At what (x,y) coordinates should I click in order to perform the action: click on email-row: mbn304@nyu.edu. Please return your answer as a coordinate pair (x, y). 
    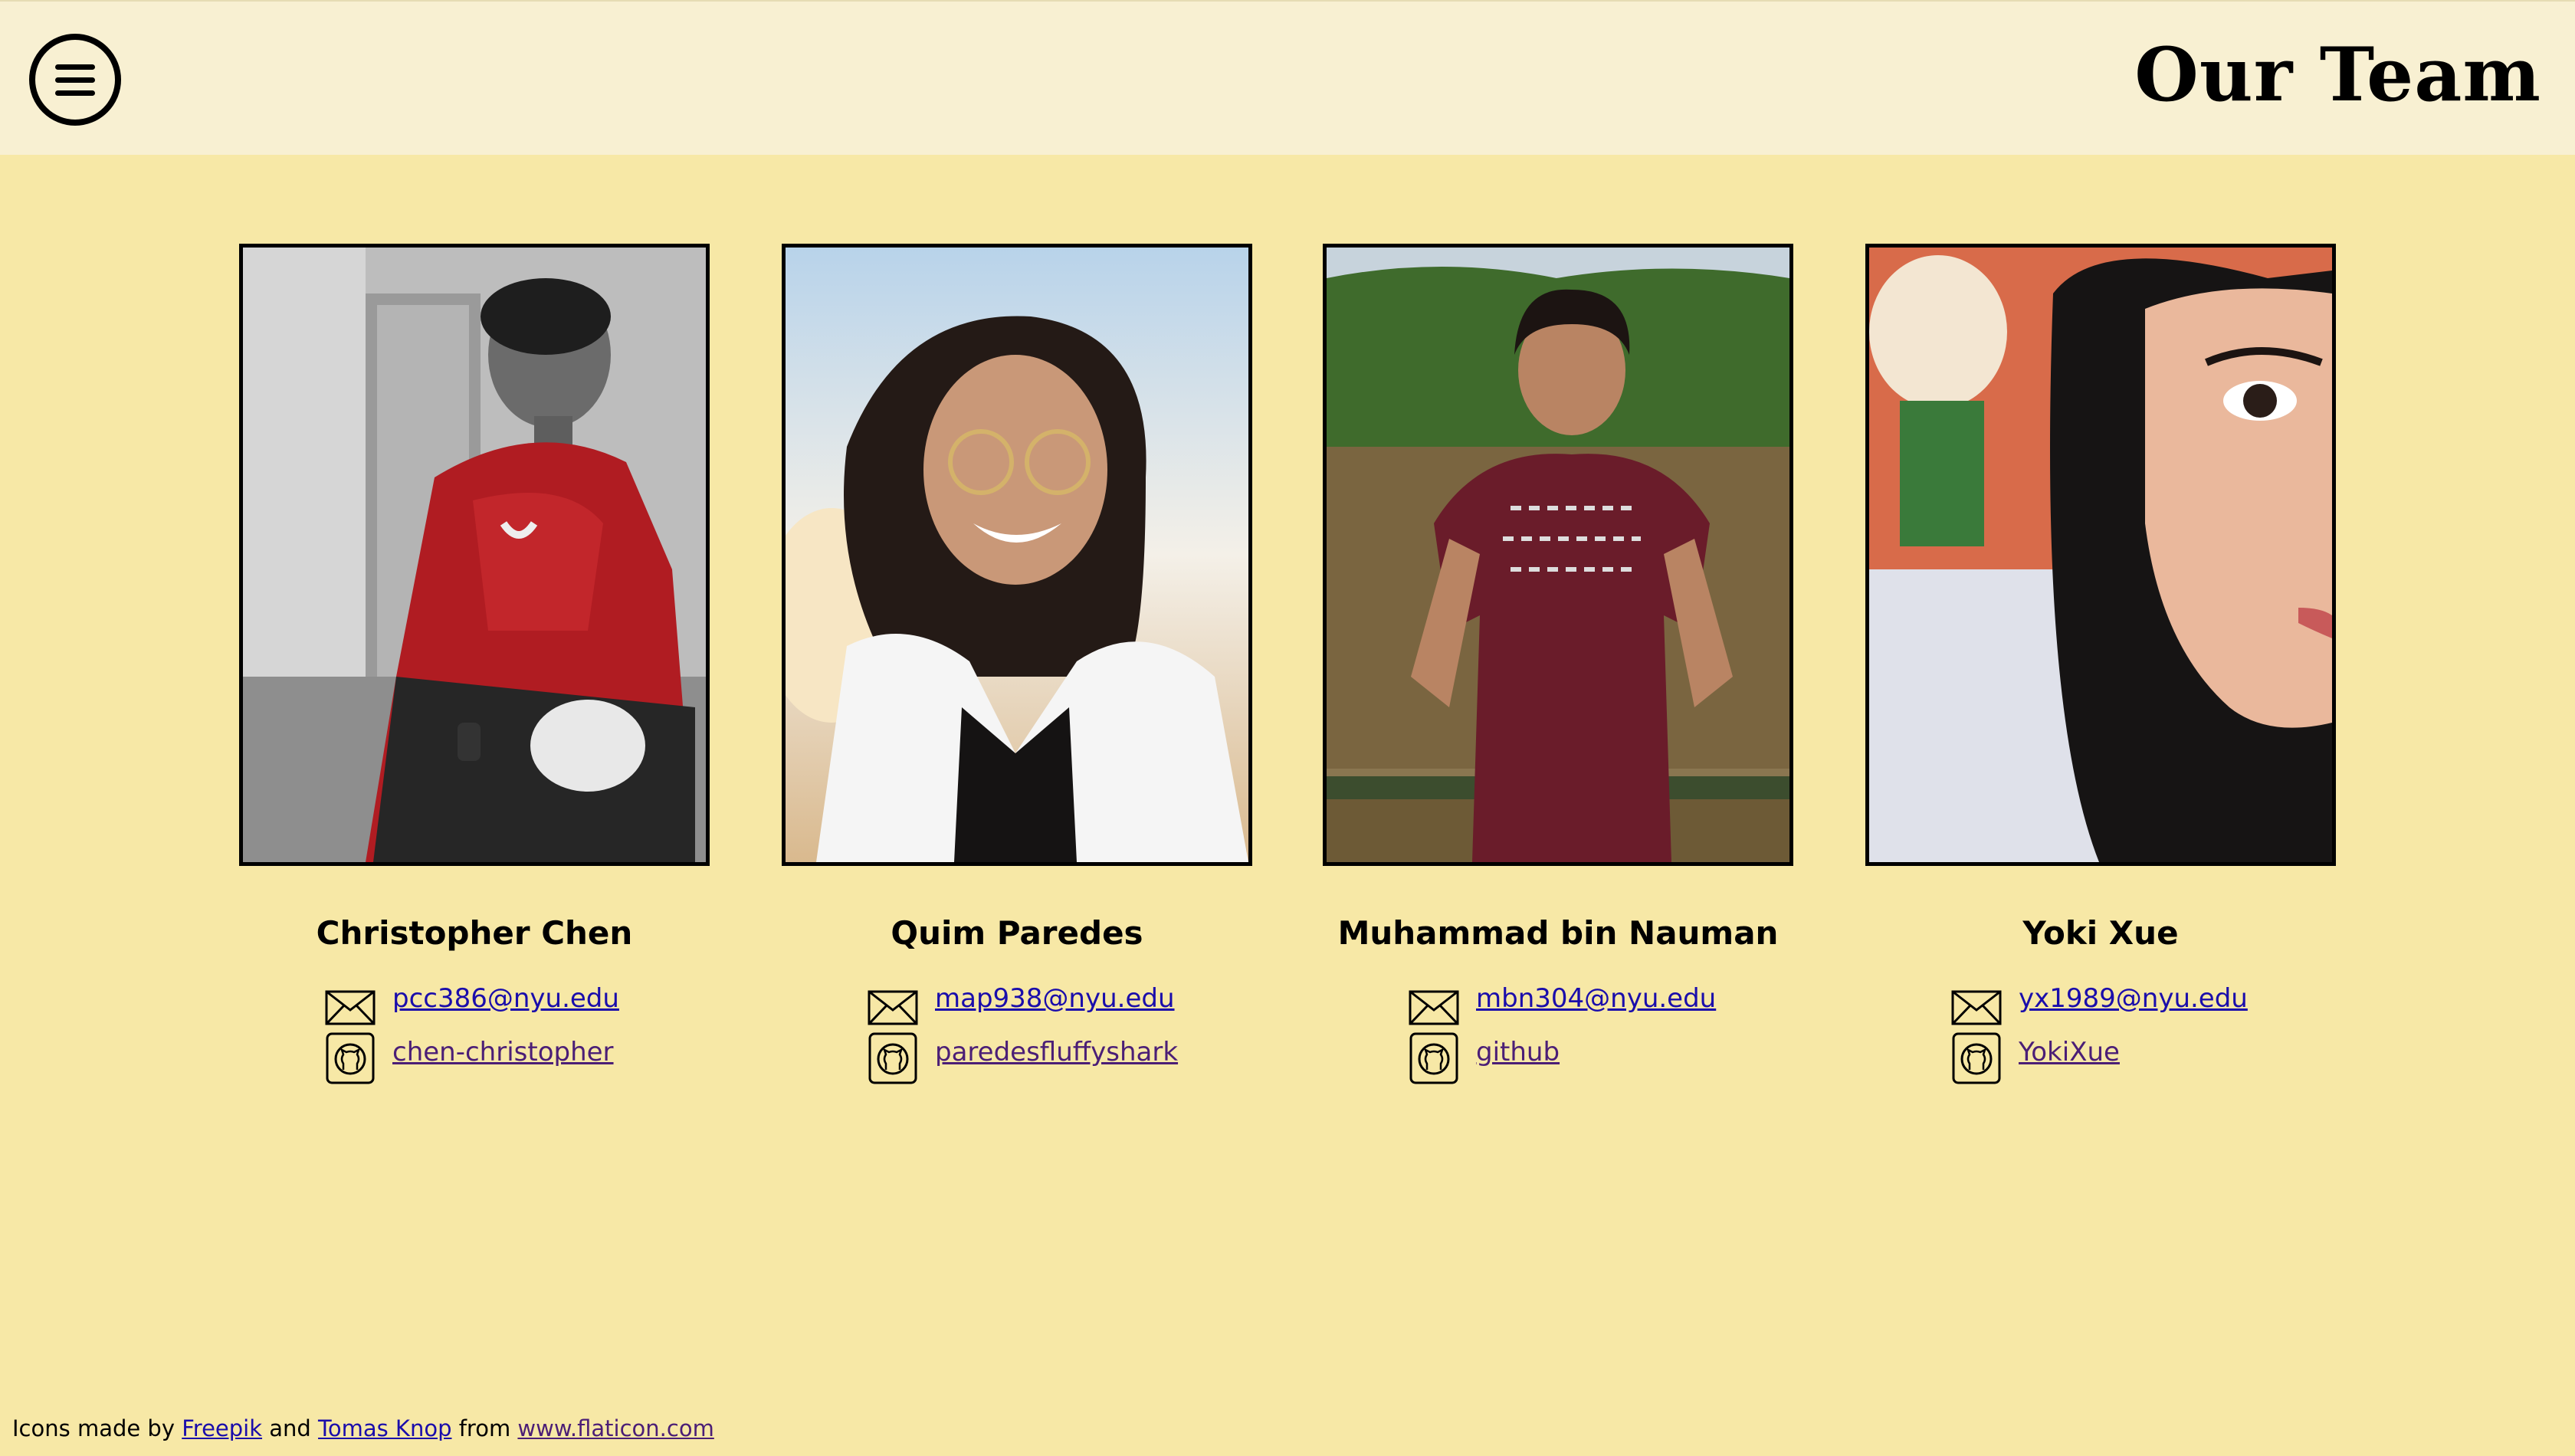
    Looking at the image, I should click on (1623, 1006).